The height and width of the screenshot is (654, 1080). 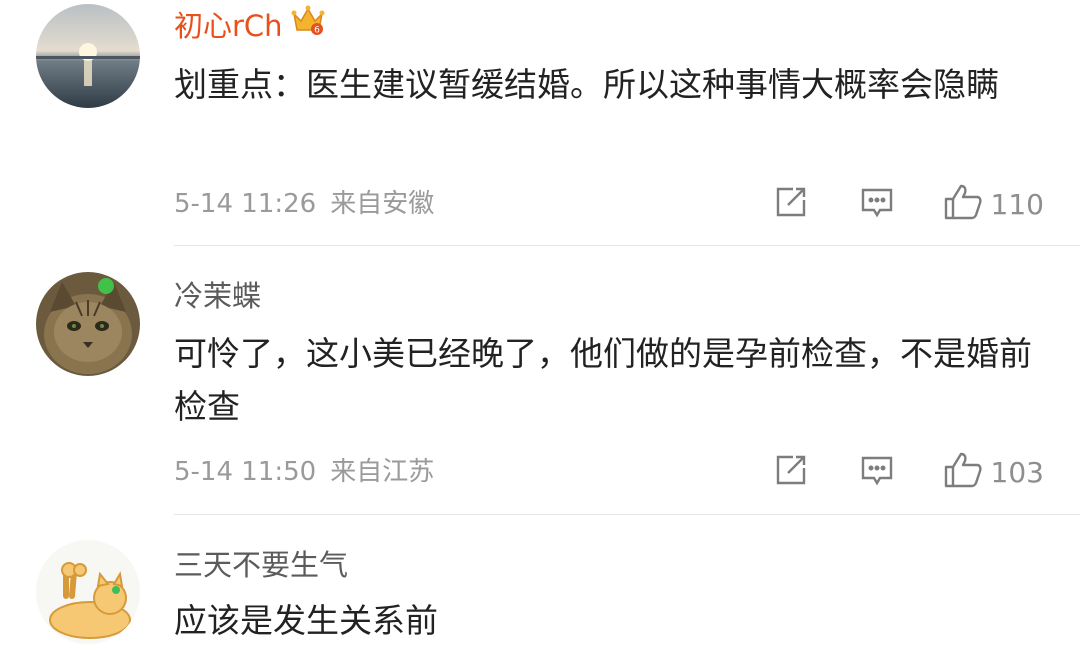 What do you see at coordinates (245, 472) in the screenshot?
I see `comment-date: 5-14 11:50` at bounding box center [245, 472].